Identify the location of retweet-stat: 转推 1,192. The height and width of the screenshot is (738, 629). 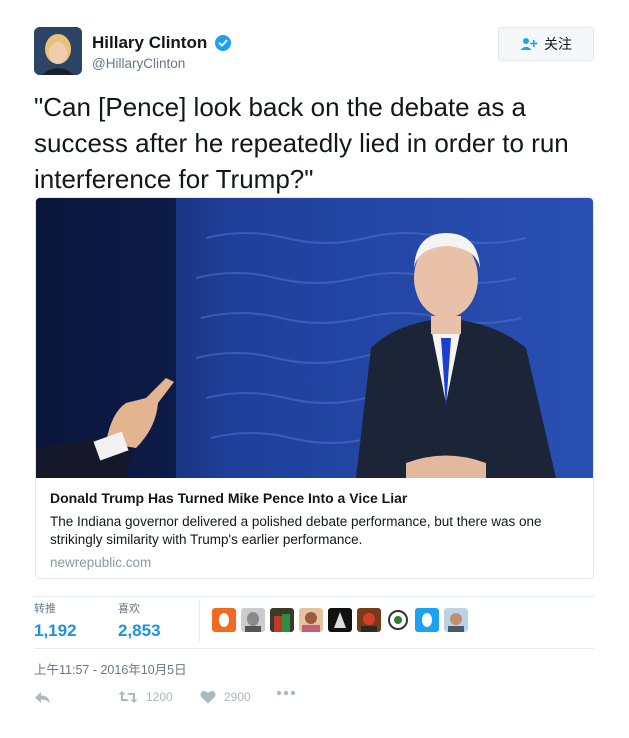
(55, 620).